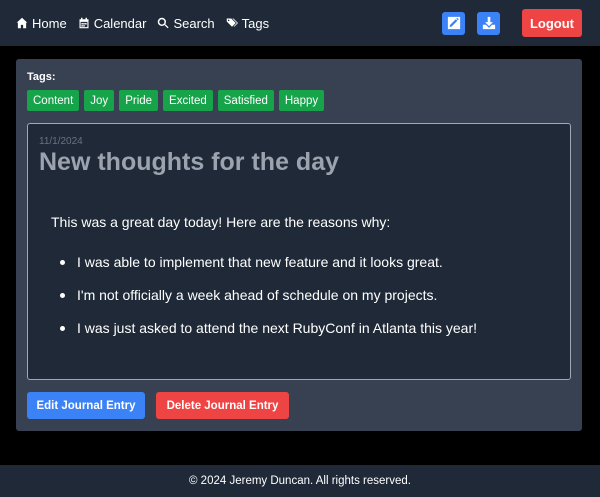  I want to click on nav-link-home-label: Home, so click(49, 23).